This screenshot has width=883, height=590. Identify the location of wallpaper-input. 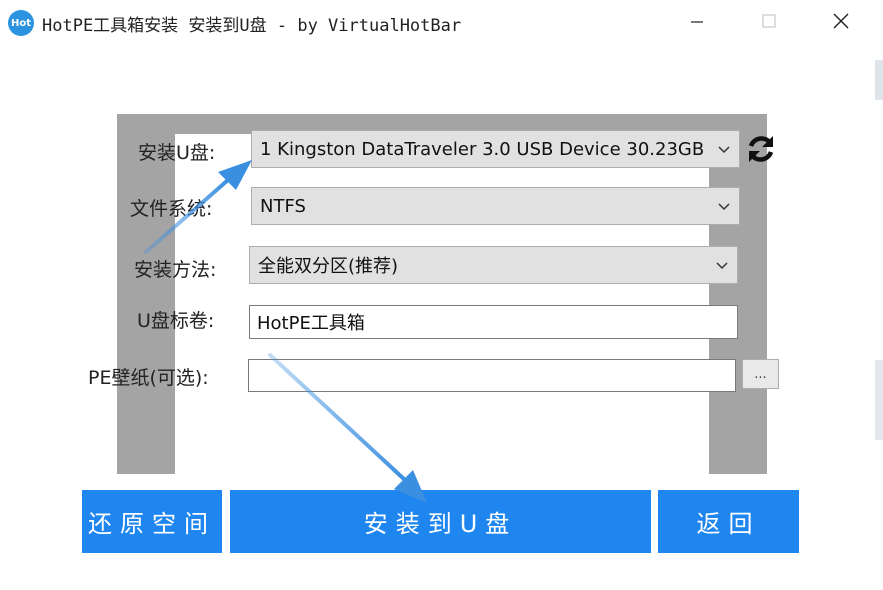
(492, 375).